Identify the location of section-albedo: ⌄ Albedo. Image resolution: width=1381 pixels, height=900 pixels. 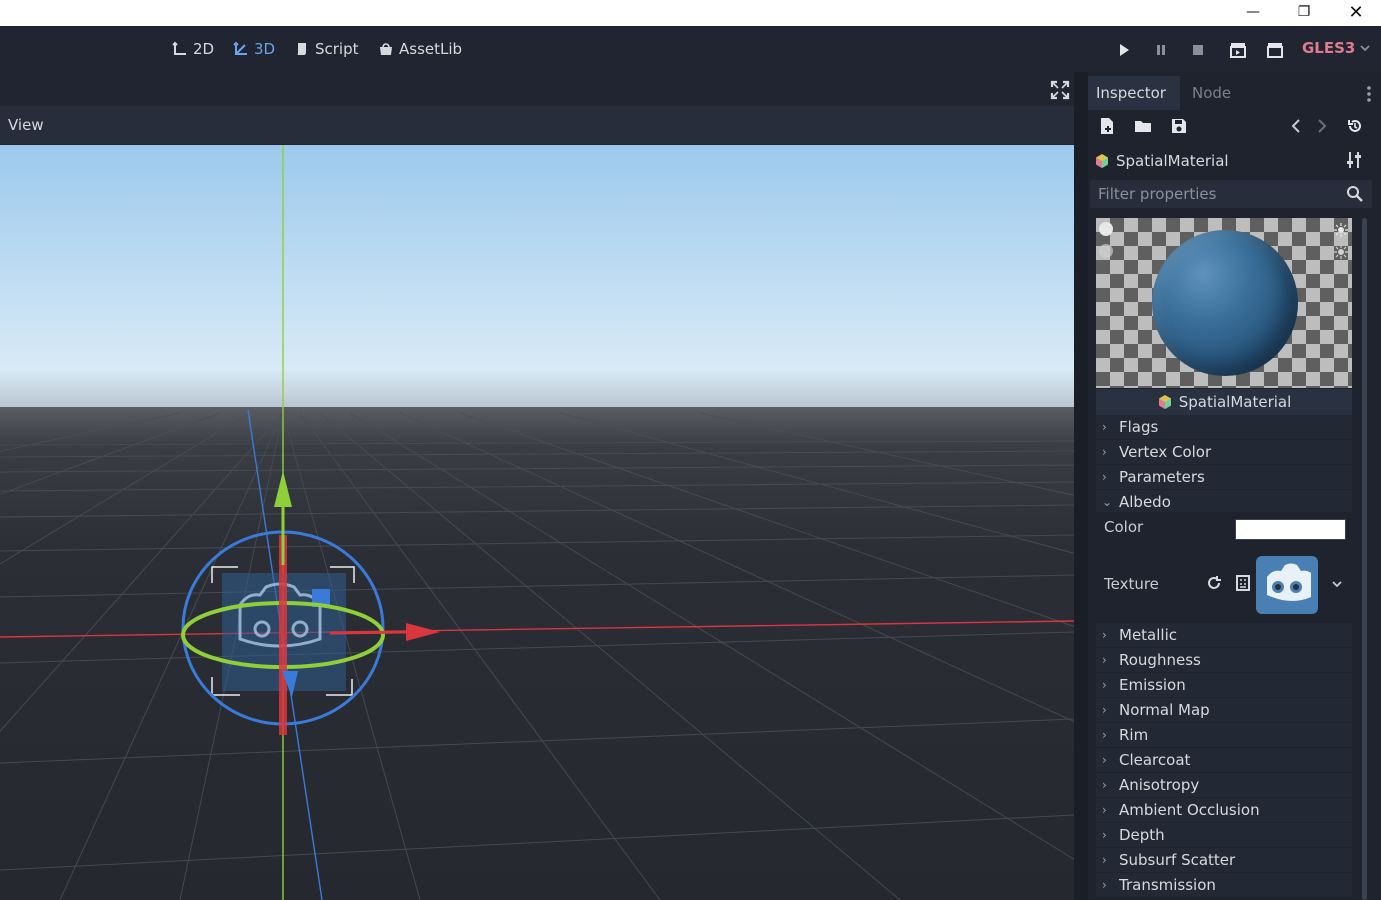
(1224, 502).